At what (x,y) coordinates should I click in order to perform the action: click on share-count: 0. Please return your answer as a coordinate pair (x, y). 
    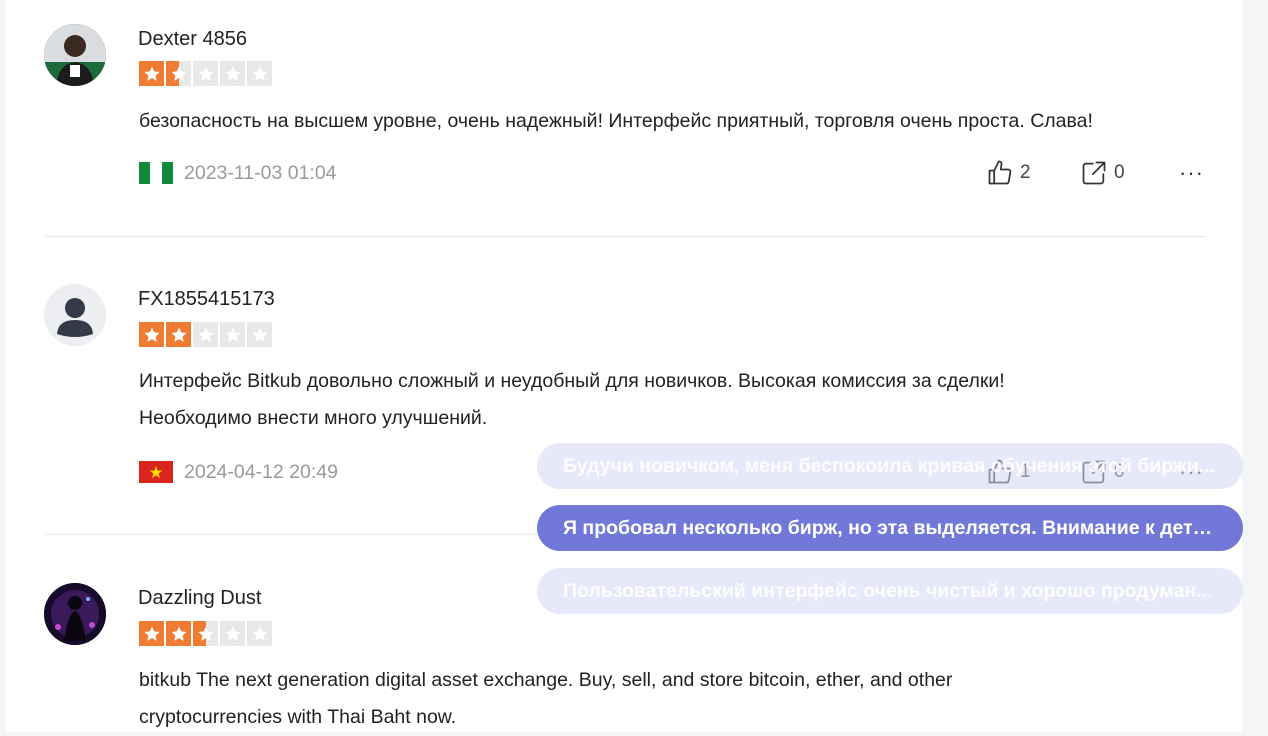
    Looking at the image, I should click on (1119, 172).